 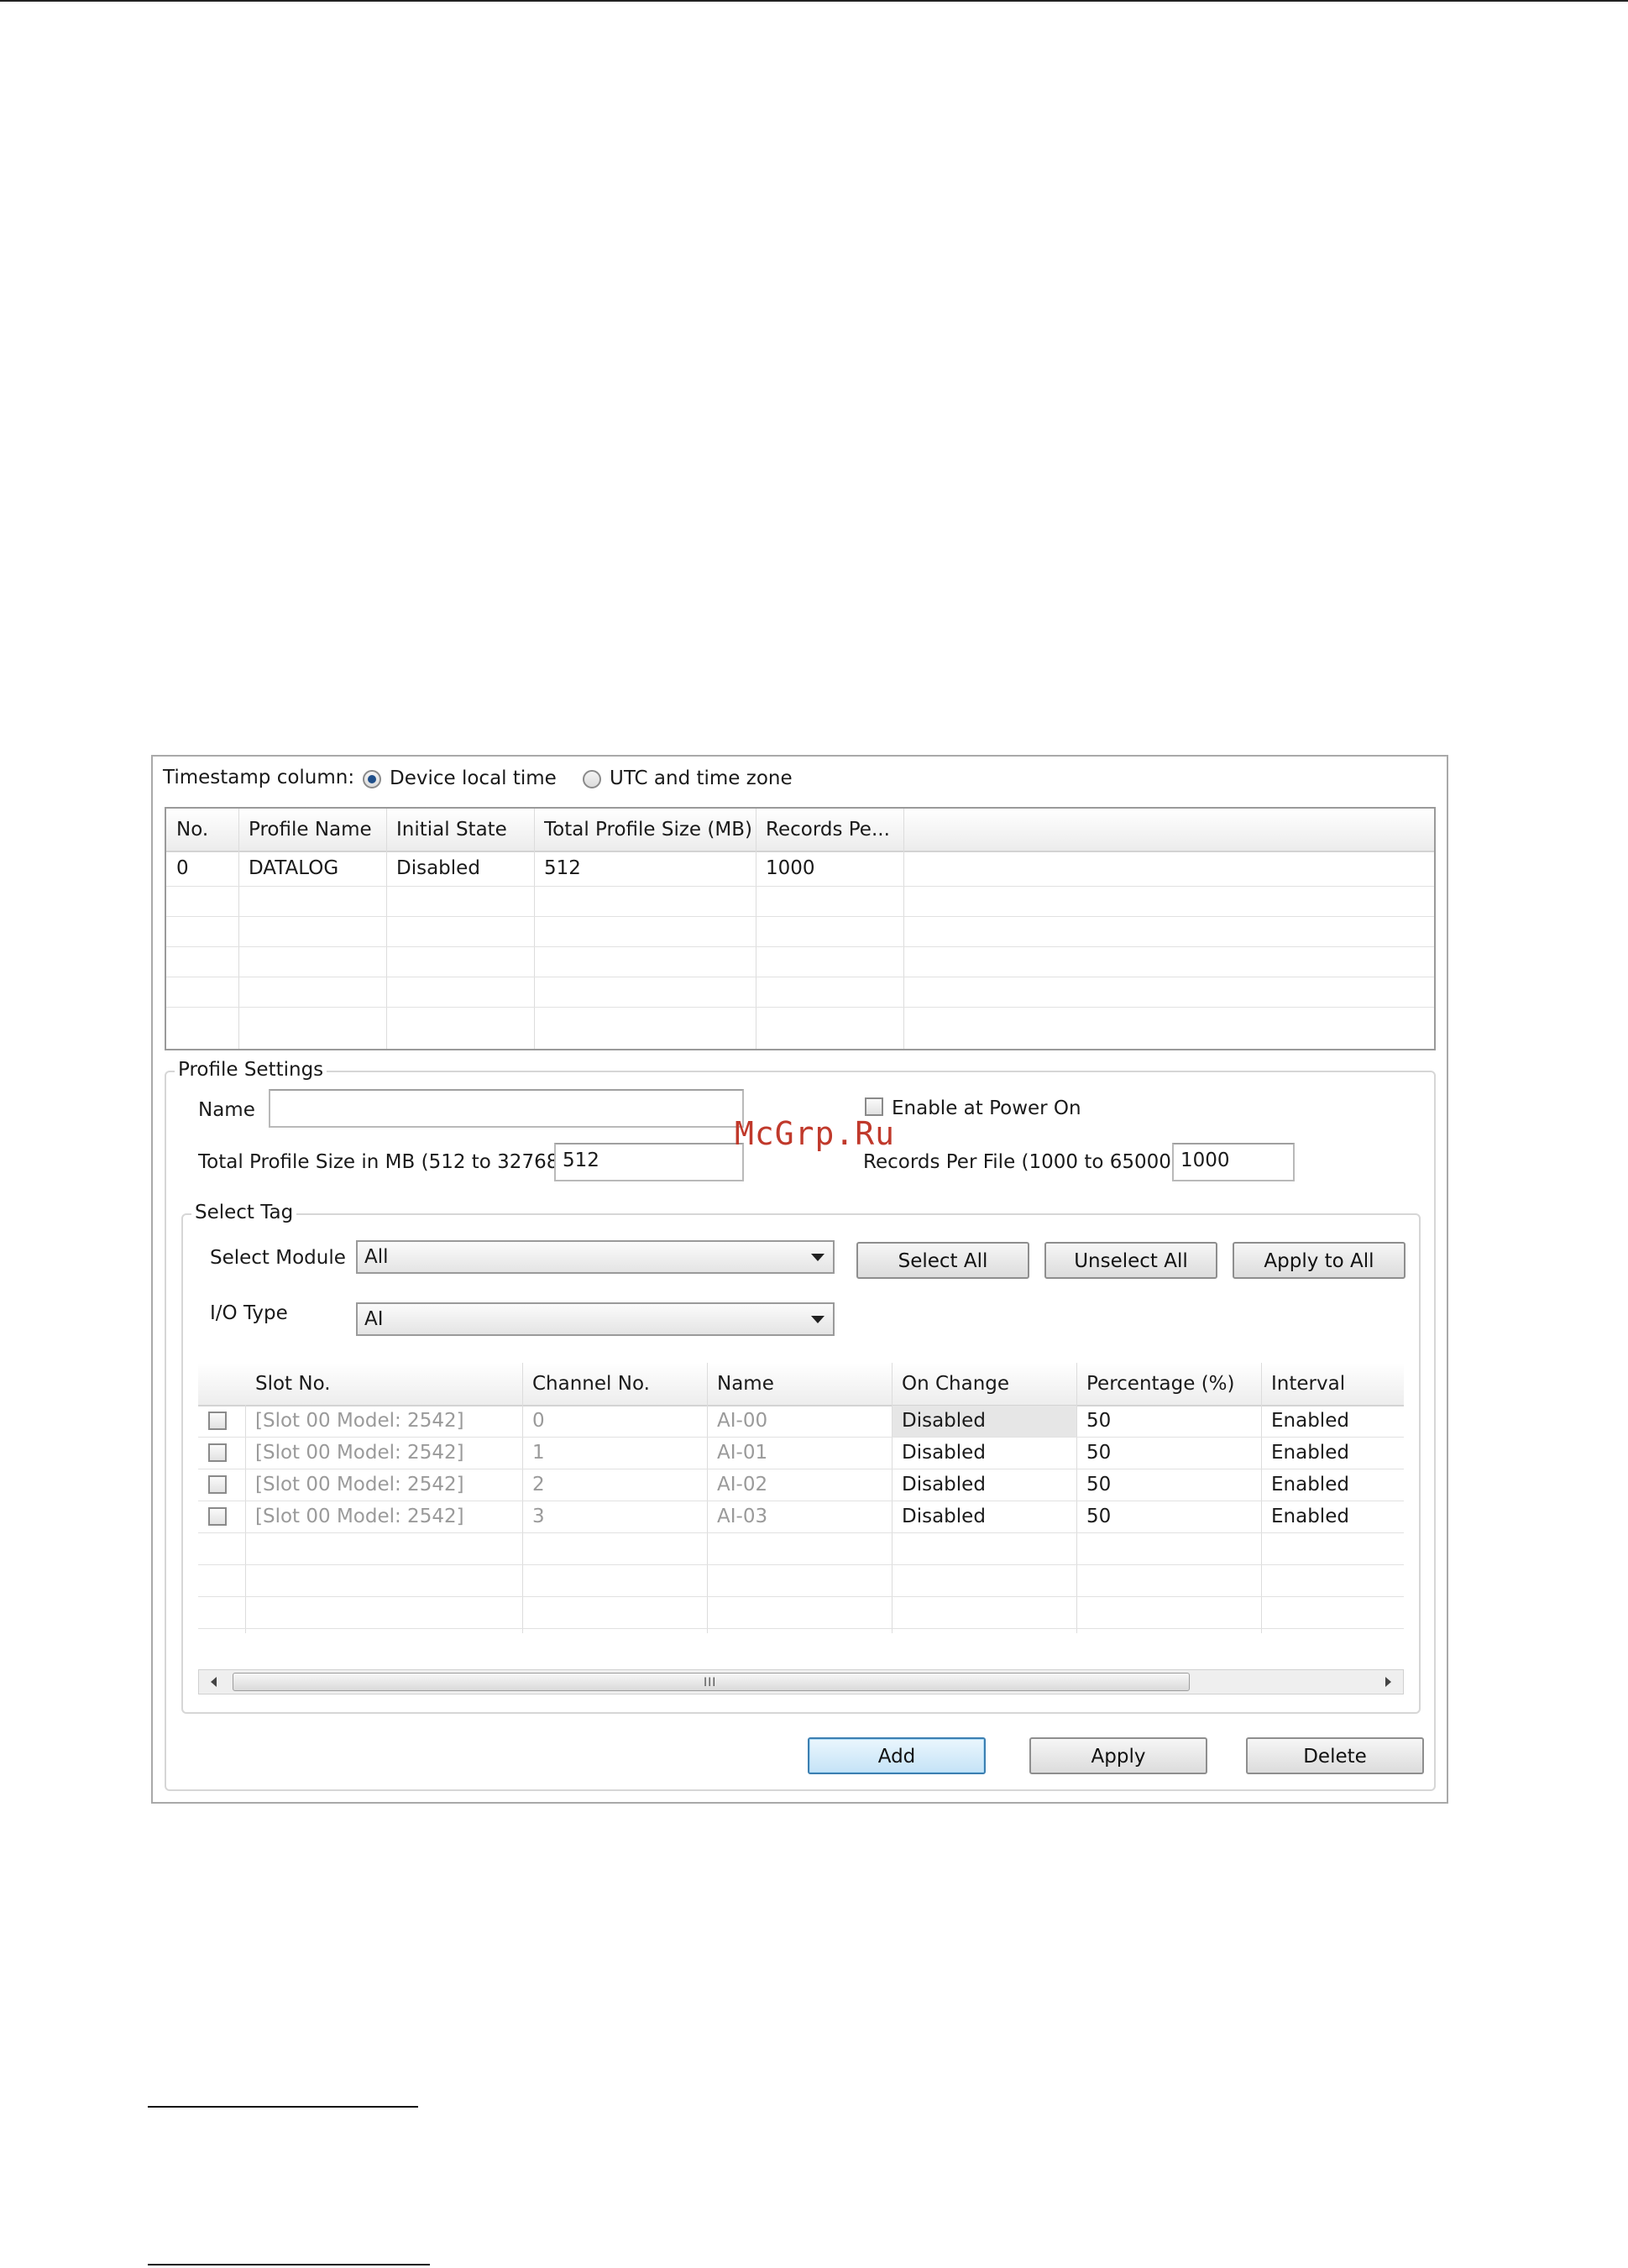 I want to click on scroll-grip-icon: III, so click(x=710, y=1683).